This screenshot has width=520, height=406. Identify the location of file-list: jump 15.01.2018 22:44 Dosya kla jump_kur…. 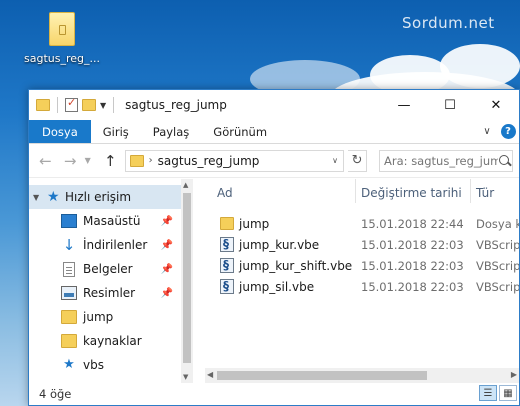
(356, 255).